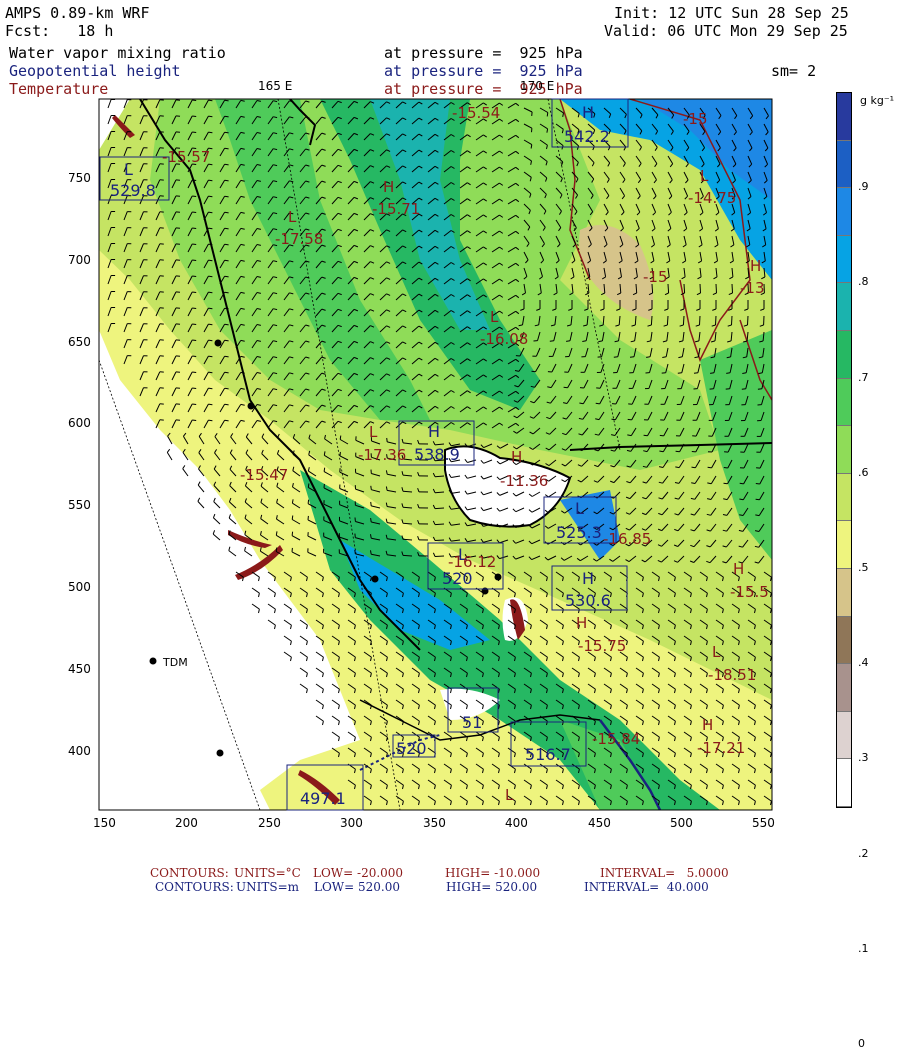 The width and height of the screenshot is (900, 1050). I want to click on x-tick: 350, so click(434, 823).